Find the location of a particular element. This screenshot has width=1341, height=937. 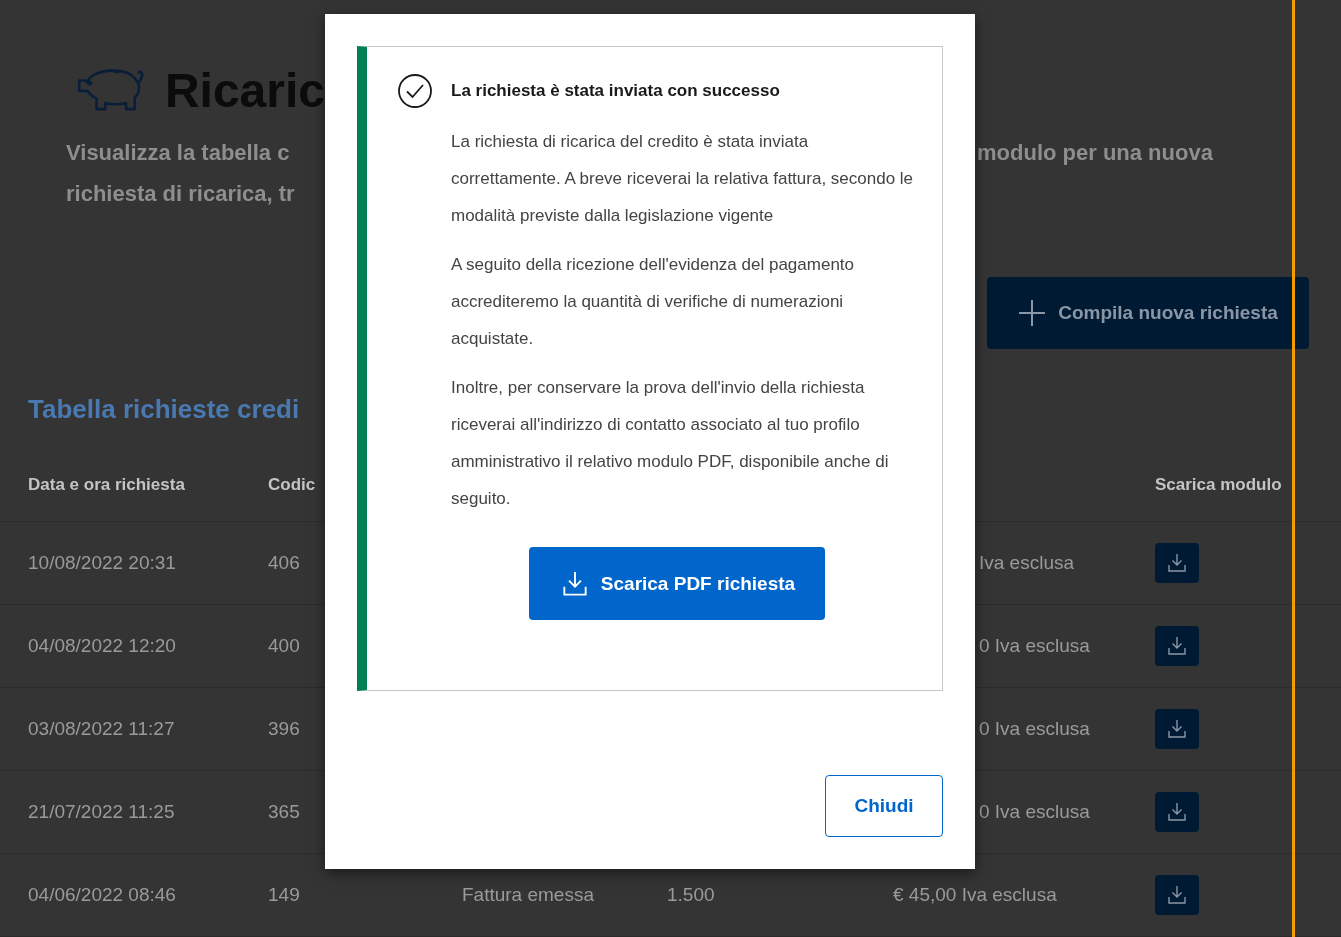

close-button: Chiudi is located at coordinates (884, 806).